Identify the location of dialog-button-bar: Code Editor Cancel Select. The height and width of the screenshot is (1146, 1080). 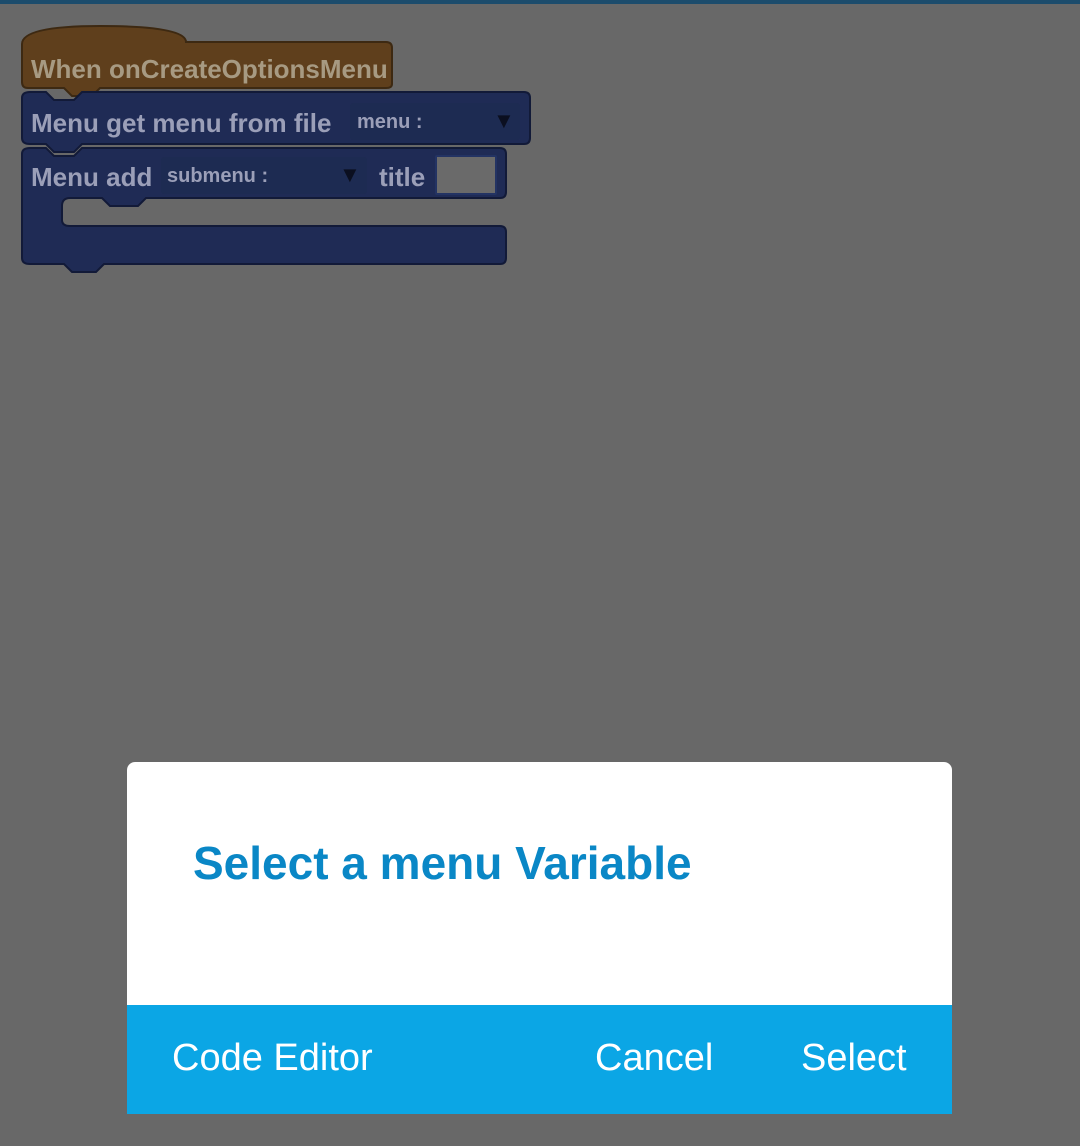
(539, 1059).